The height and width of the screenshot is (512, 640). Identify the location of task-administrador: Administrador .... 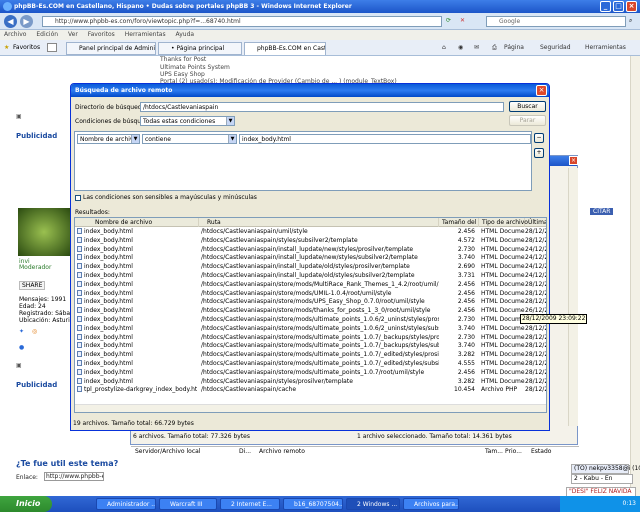
(126, 504).